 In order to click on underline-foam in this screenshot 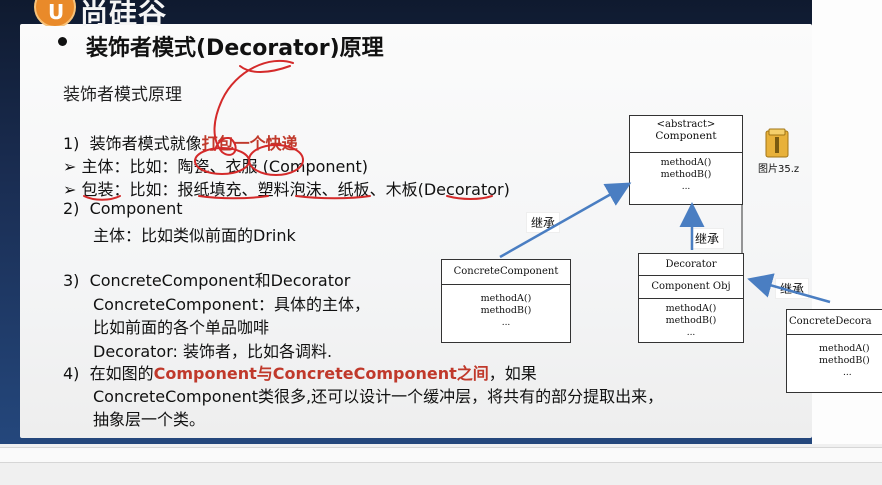, I will do `click(333, 197)`.